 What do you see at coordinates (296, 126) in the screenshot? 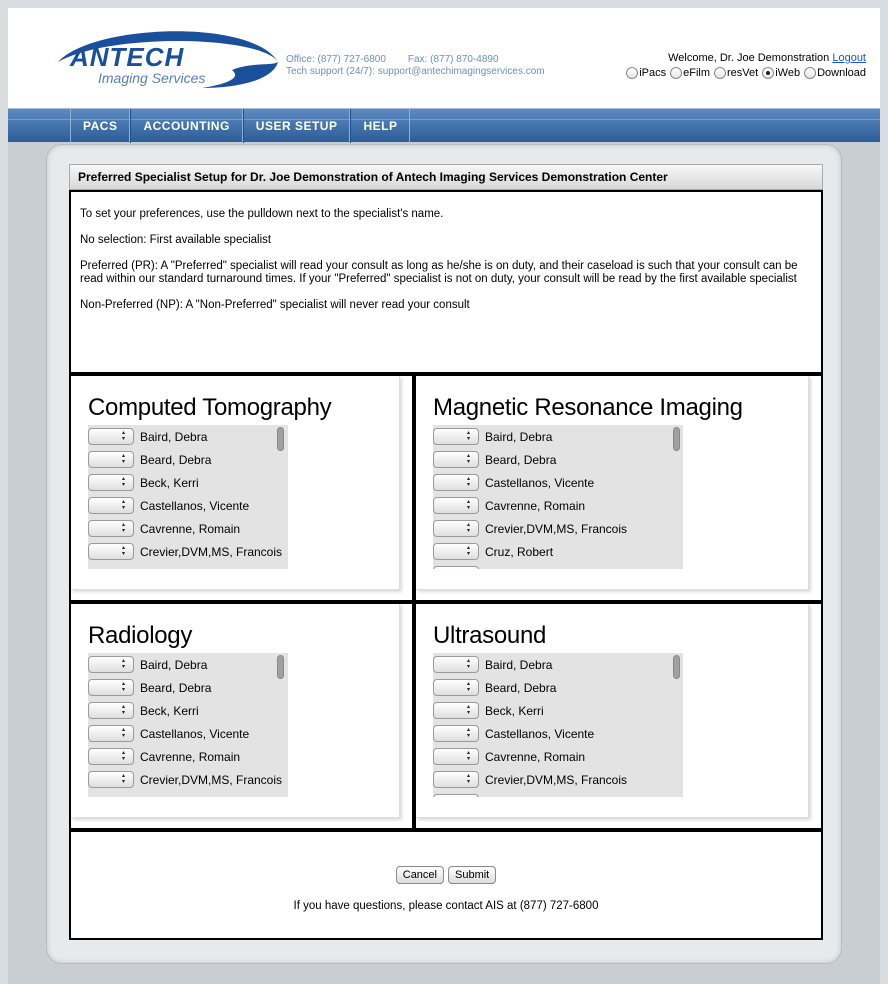
I see `nav-item-user-setup: USER SETUP` at bounding box center [296, 126].